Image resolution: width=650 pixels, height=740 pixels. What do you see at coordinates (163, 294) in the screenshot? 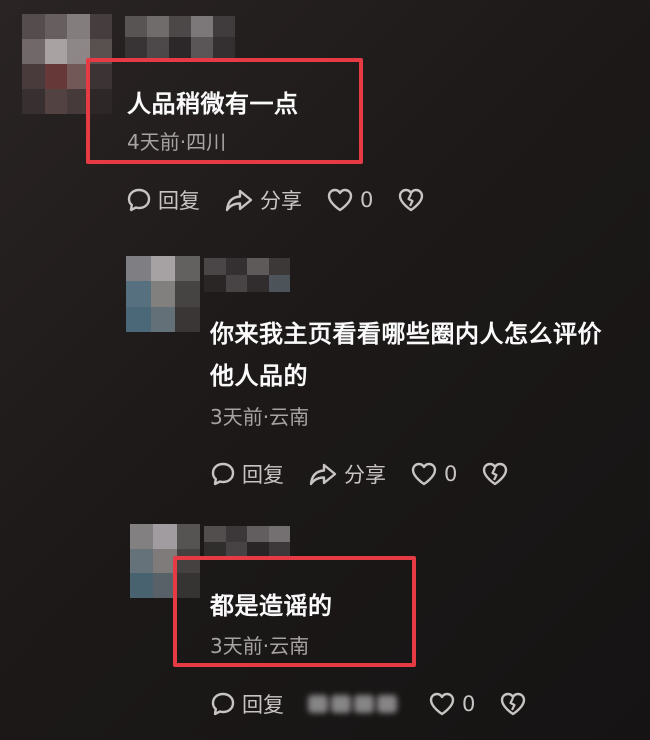
I see `avatar` at bounding box center [163, 294].